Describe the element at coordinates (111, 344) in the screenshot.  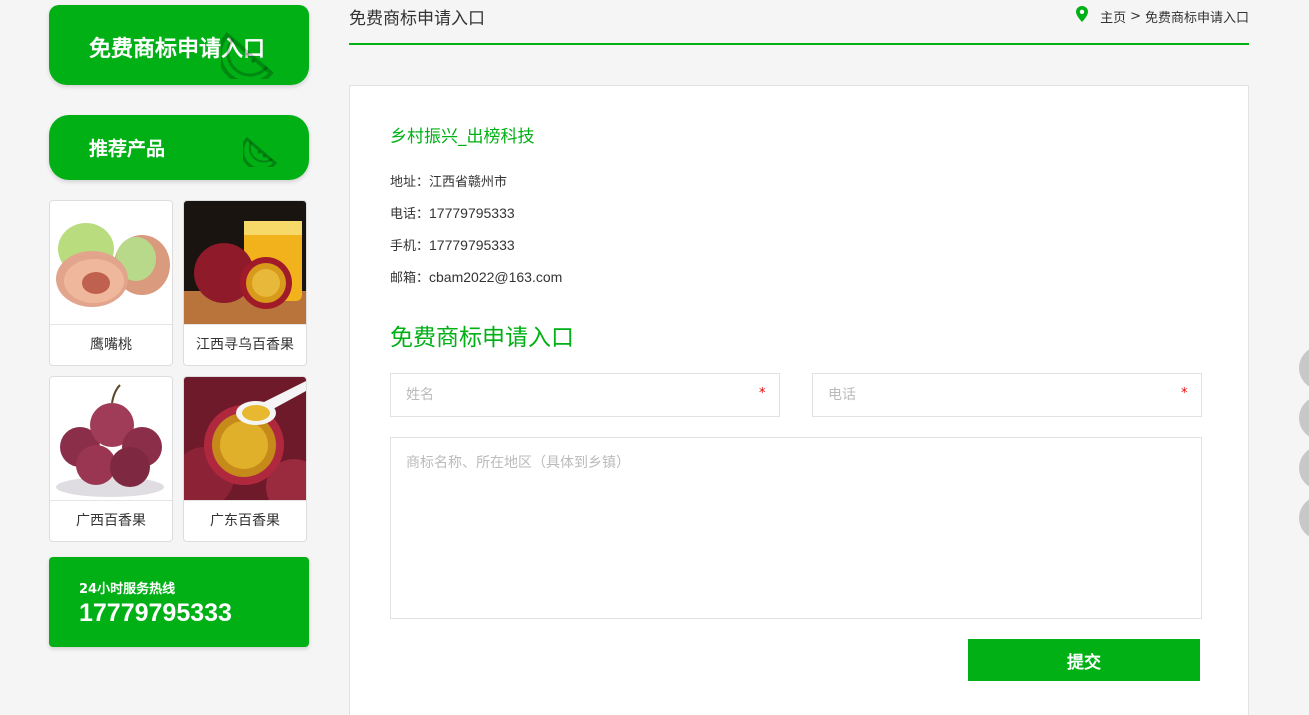
I see `product-name: 鹰嘴桃` at that location.